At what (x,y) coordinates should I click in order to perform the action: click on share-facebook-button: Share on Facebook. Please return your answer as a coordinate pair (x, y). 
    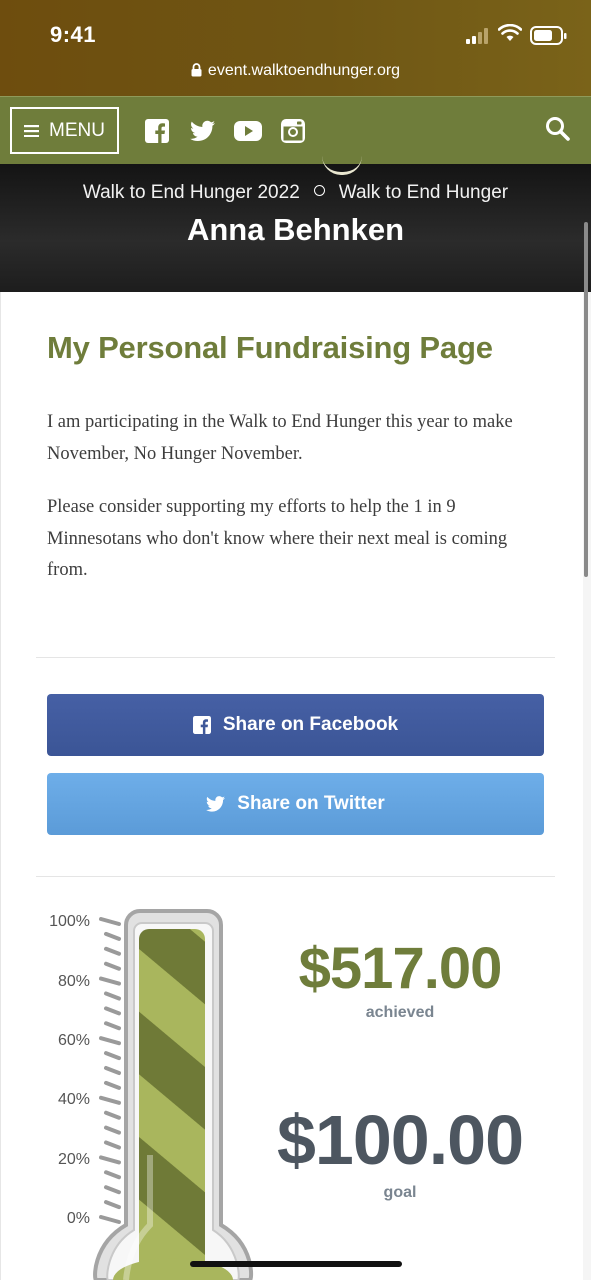
    Looking at the image, I should click on (295, 725).